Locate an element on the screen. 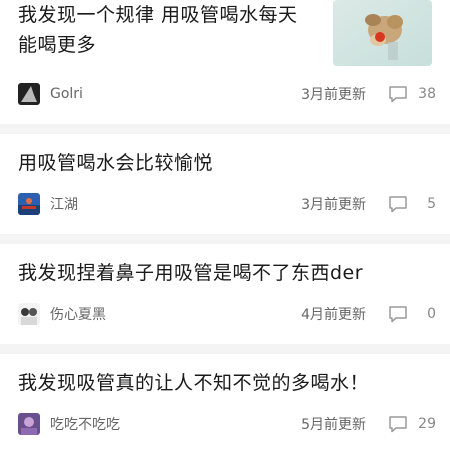 This screenshot has height=451, width=450. author-name: 吃吃不吃吃 is located at coordinates (168, 424).